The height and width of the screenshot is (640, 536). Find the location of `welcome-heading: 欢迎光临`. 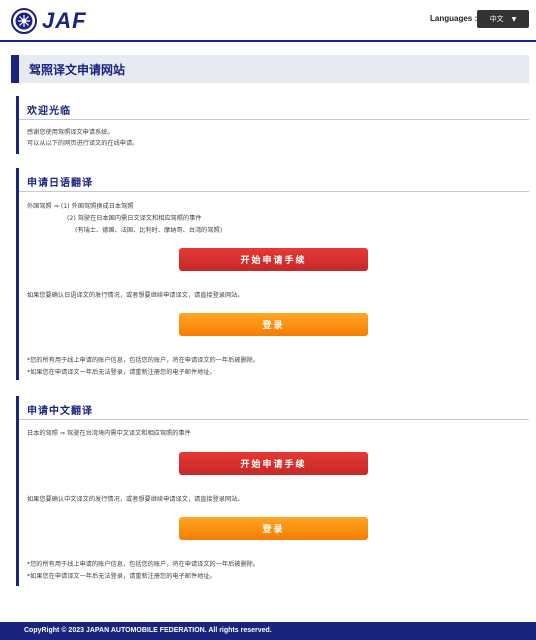

welcome-heading: 欢迎光临 is located at coordinates (49, 111).